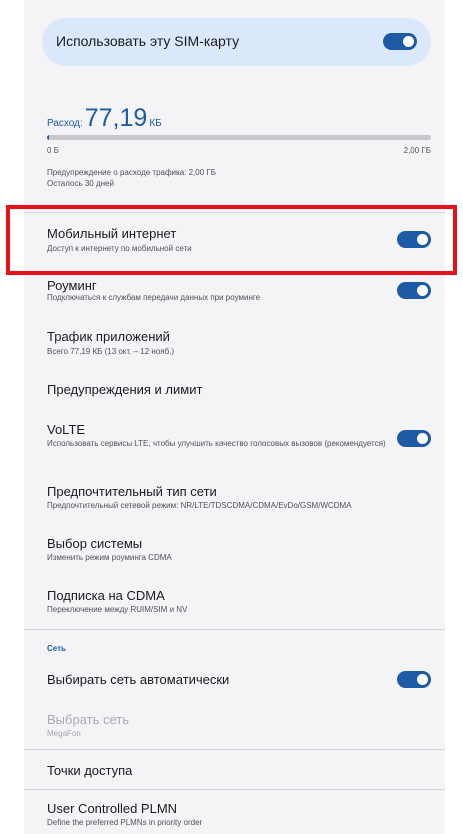 The height and width of the screenshot is (834, 463). What do you see at coordinates (414, 679) in the screenshot?
I see `auto-select-network-toggle` at bounding box center [414, 679].